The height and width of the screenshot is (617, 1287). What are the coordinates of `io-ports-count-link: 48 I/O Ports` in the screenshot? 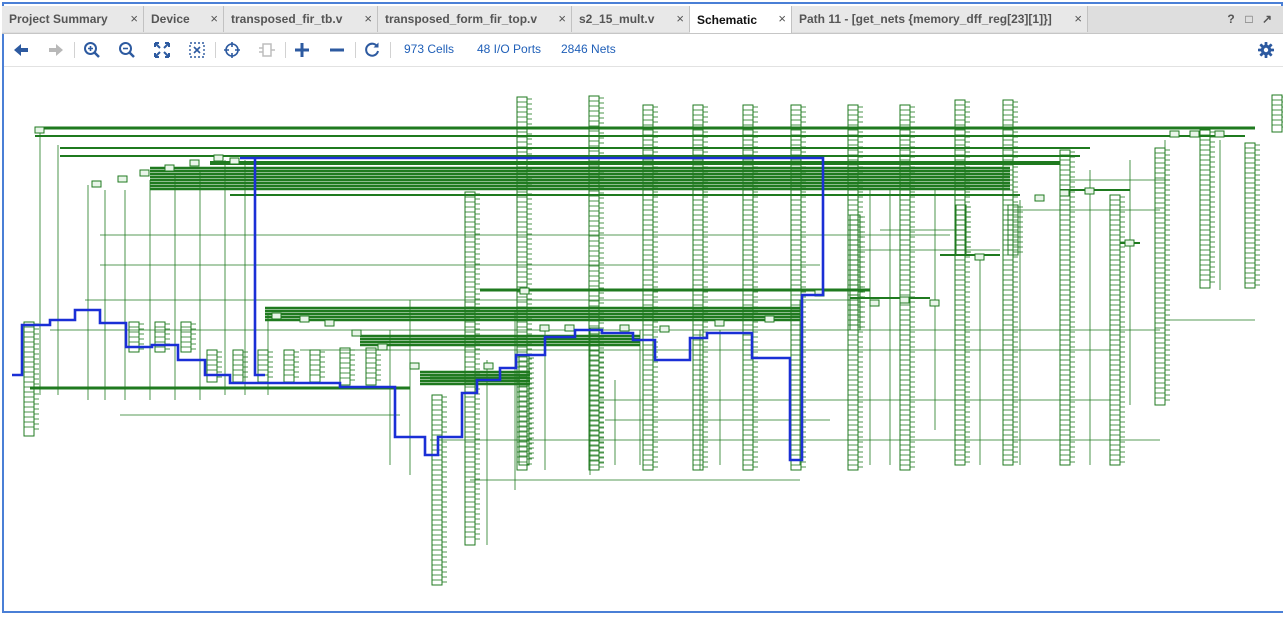 It's located at (509, 49).